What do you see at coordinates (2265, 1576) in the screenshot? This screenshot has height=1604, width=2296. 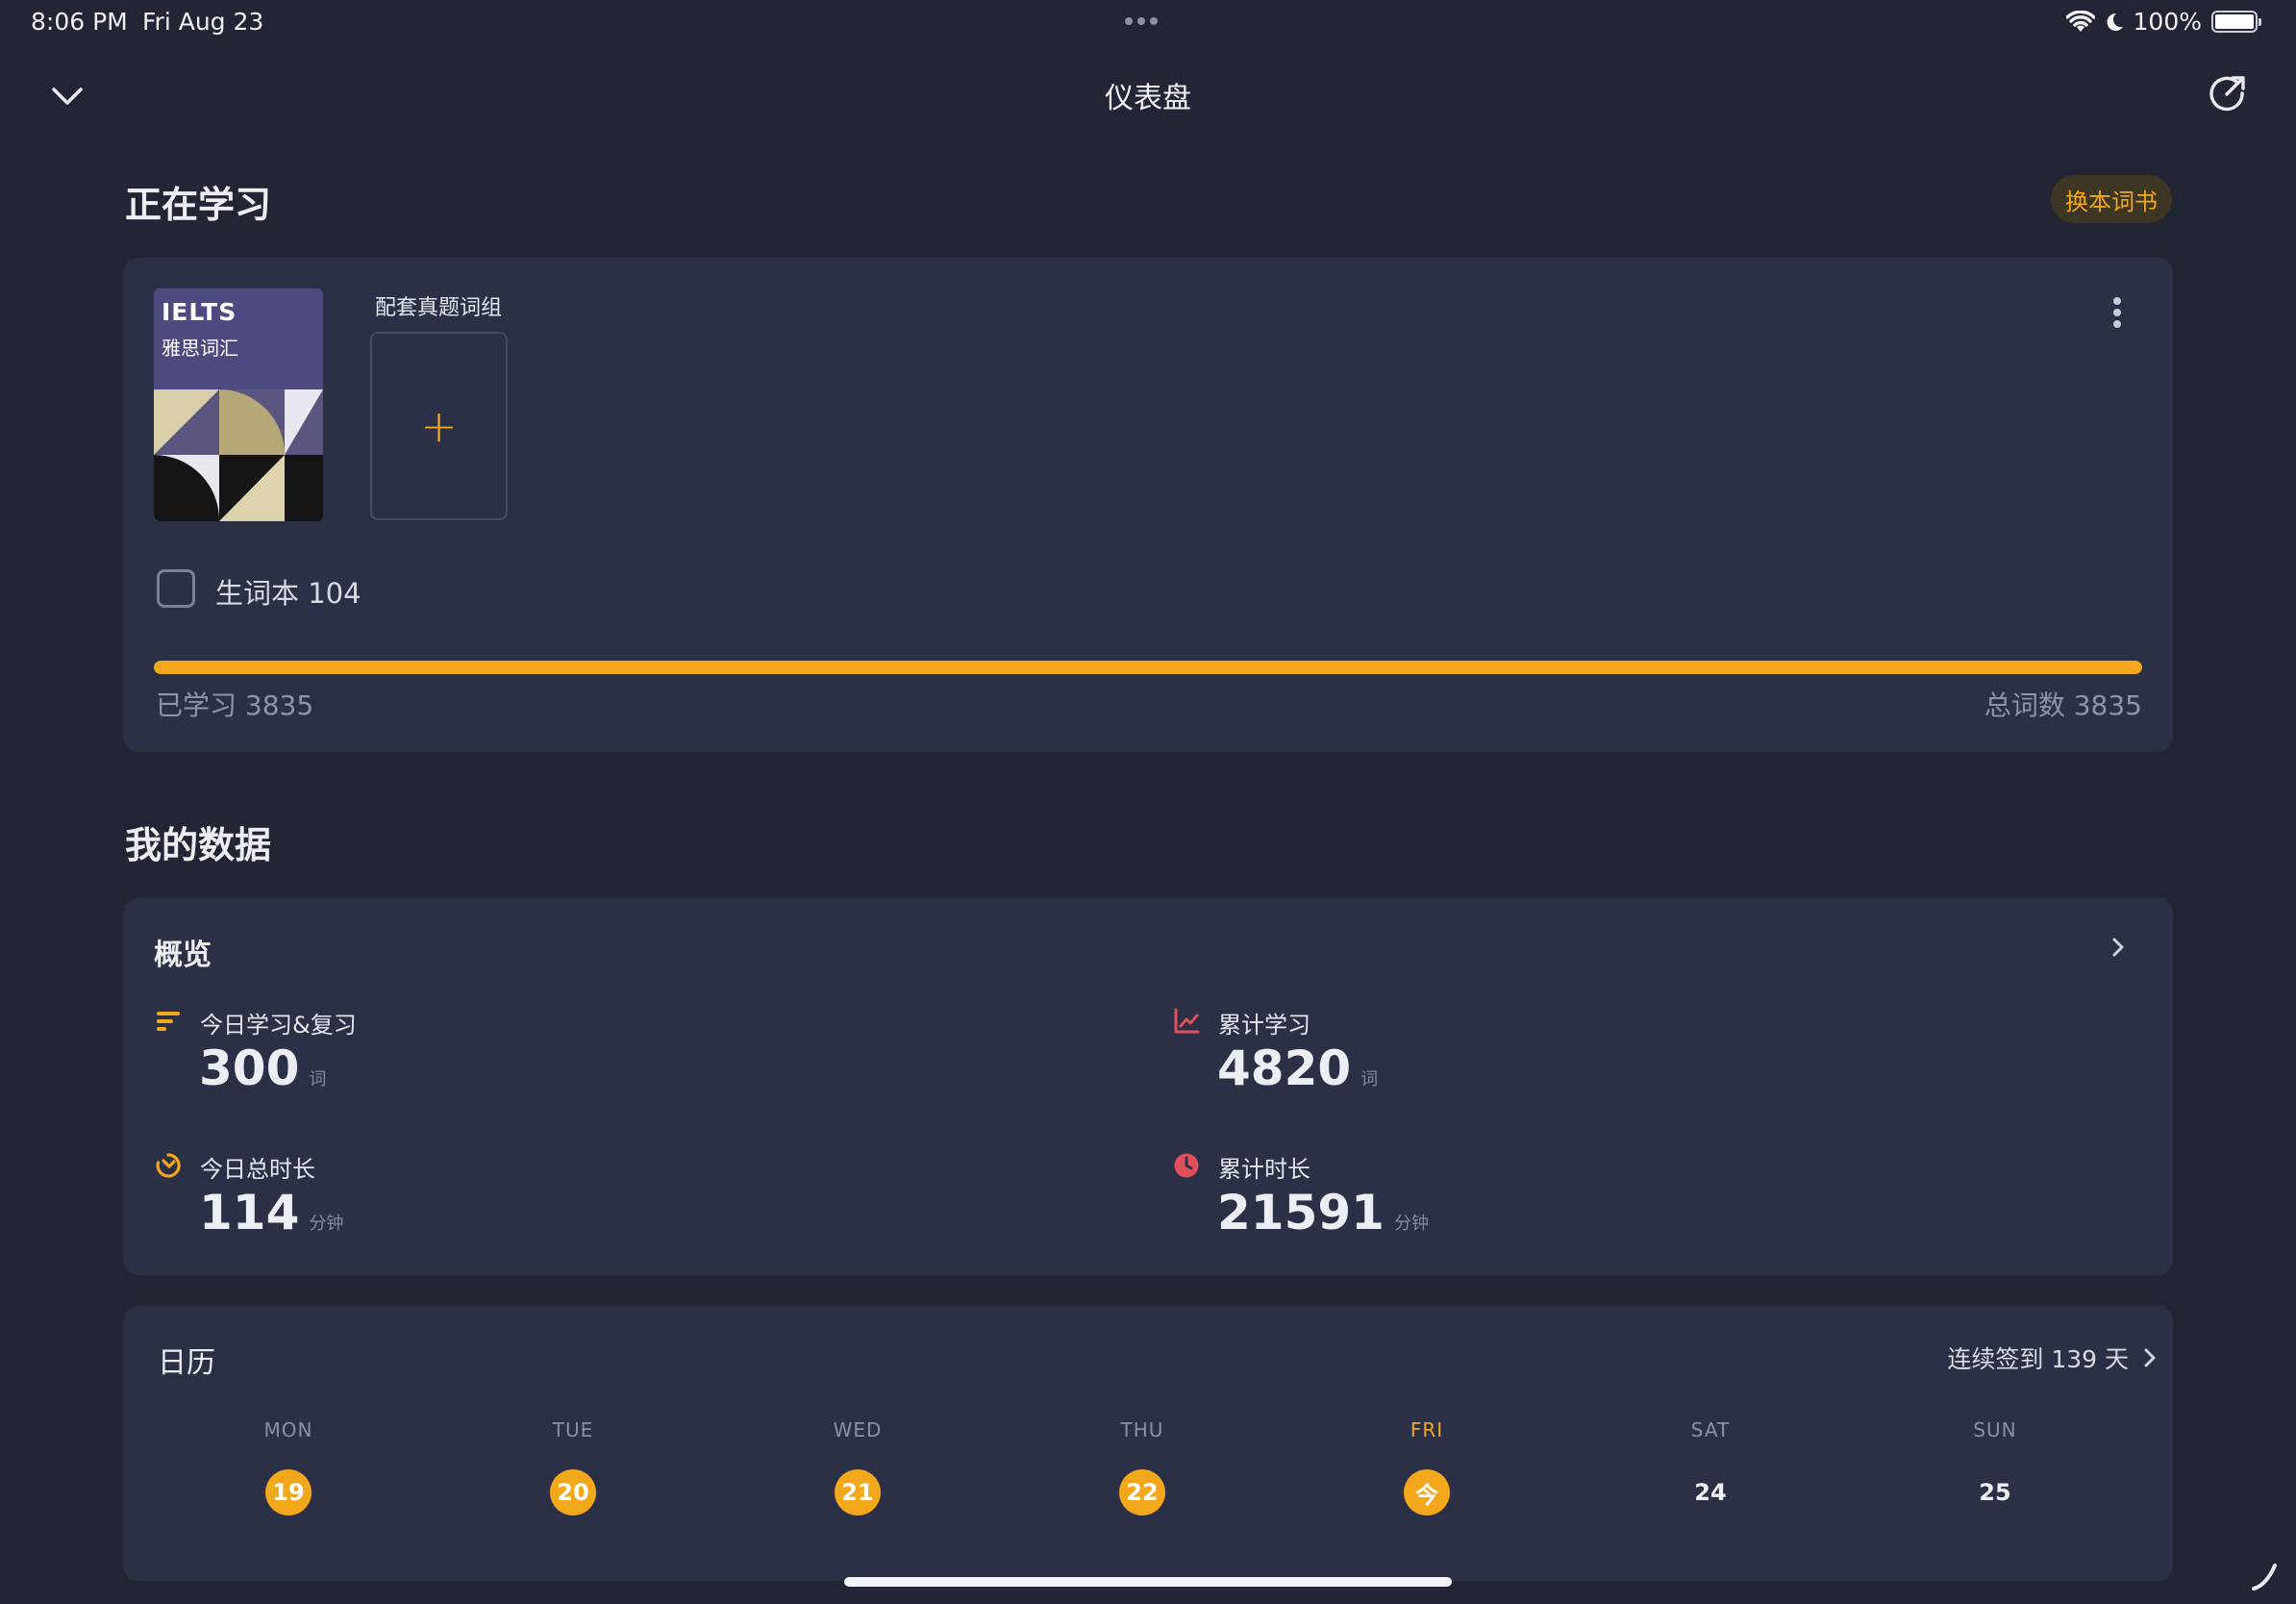 I see `pencil-corner-icon` at bounding box center [2265, 1576].